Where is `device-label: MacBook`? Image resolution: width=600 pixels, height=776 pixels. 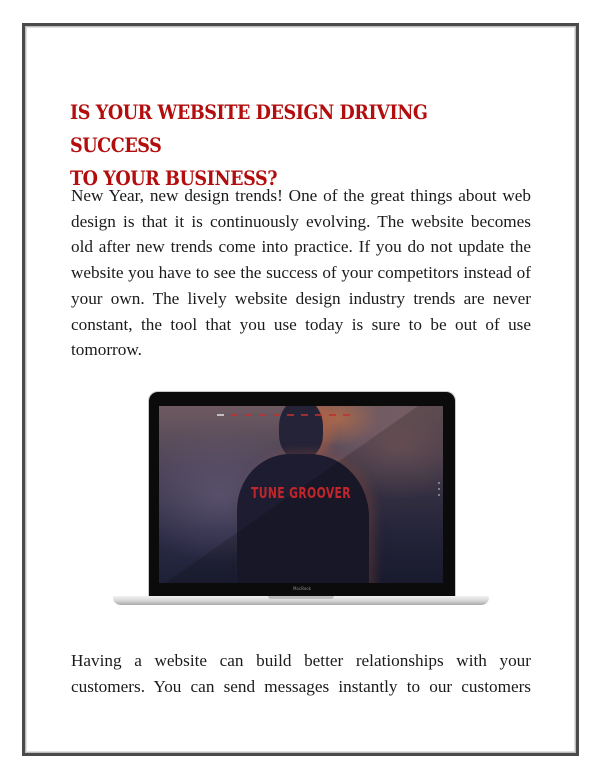 device-label: MacBook is located at coordinates (302, 588).